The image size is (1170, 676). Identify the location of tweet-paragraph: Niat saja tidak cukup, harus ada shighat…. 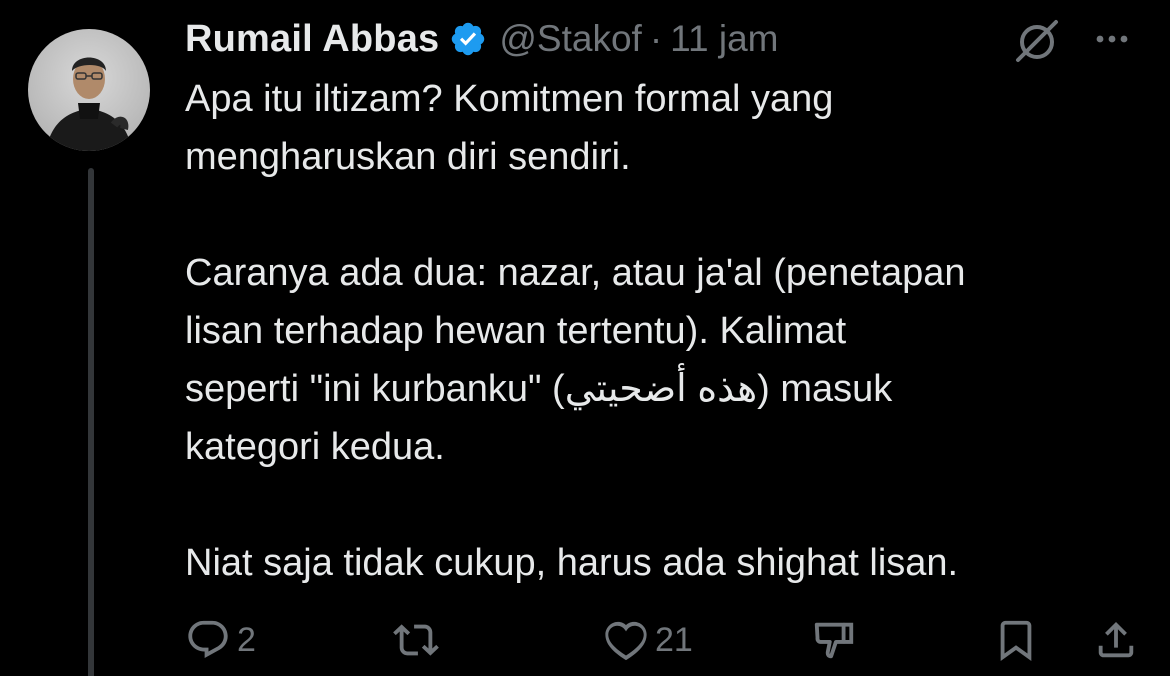
(572, 563).